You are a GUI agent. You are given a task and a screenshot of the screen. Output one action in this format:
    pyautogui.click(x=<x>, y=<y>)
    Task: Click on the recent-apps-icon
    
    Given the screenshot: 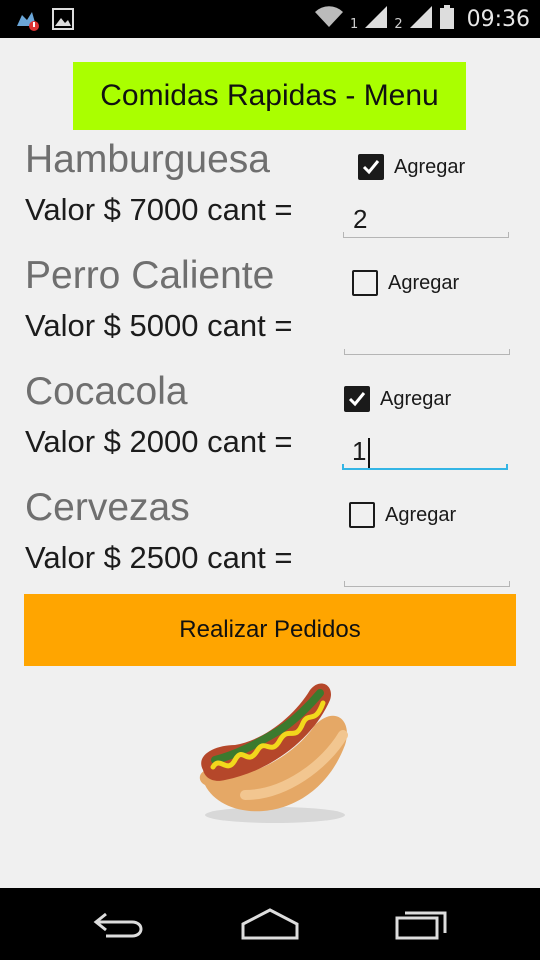 What is the action you would take?
    pyautogui.click(x=421, y=926)
    